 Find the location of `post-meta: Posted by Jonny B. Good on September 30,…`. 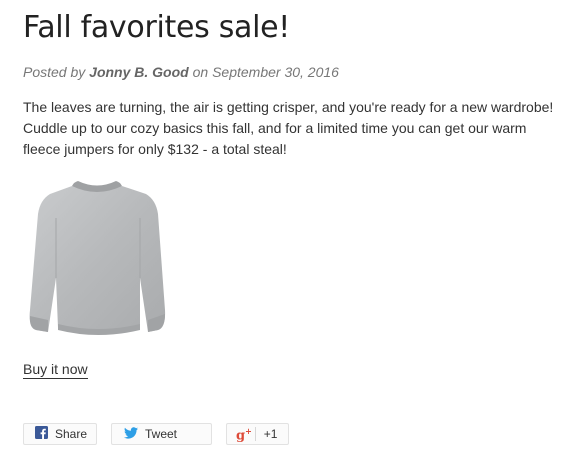

post-meta: Posted by Jonny B. Good on September 30,… is located at coordinates (181, 72).